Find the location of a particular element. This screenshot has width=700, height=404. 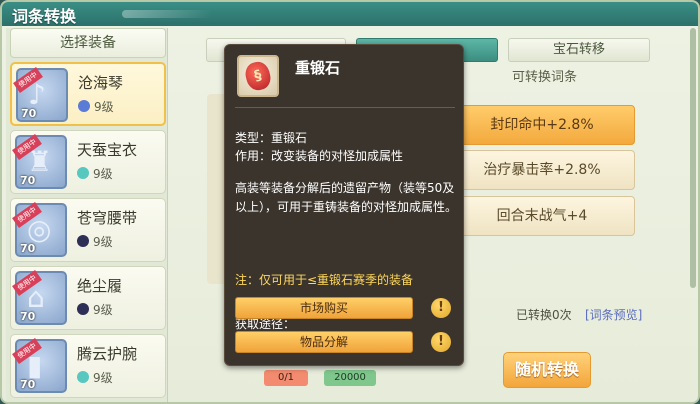

armor-icon: ♜ 使用中 70 is located at coordinates (39, 161).